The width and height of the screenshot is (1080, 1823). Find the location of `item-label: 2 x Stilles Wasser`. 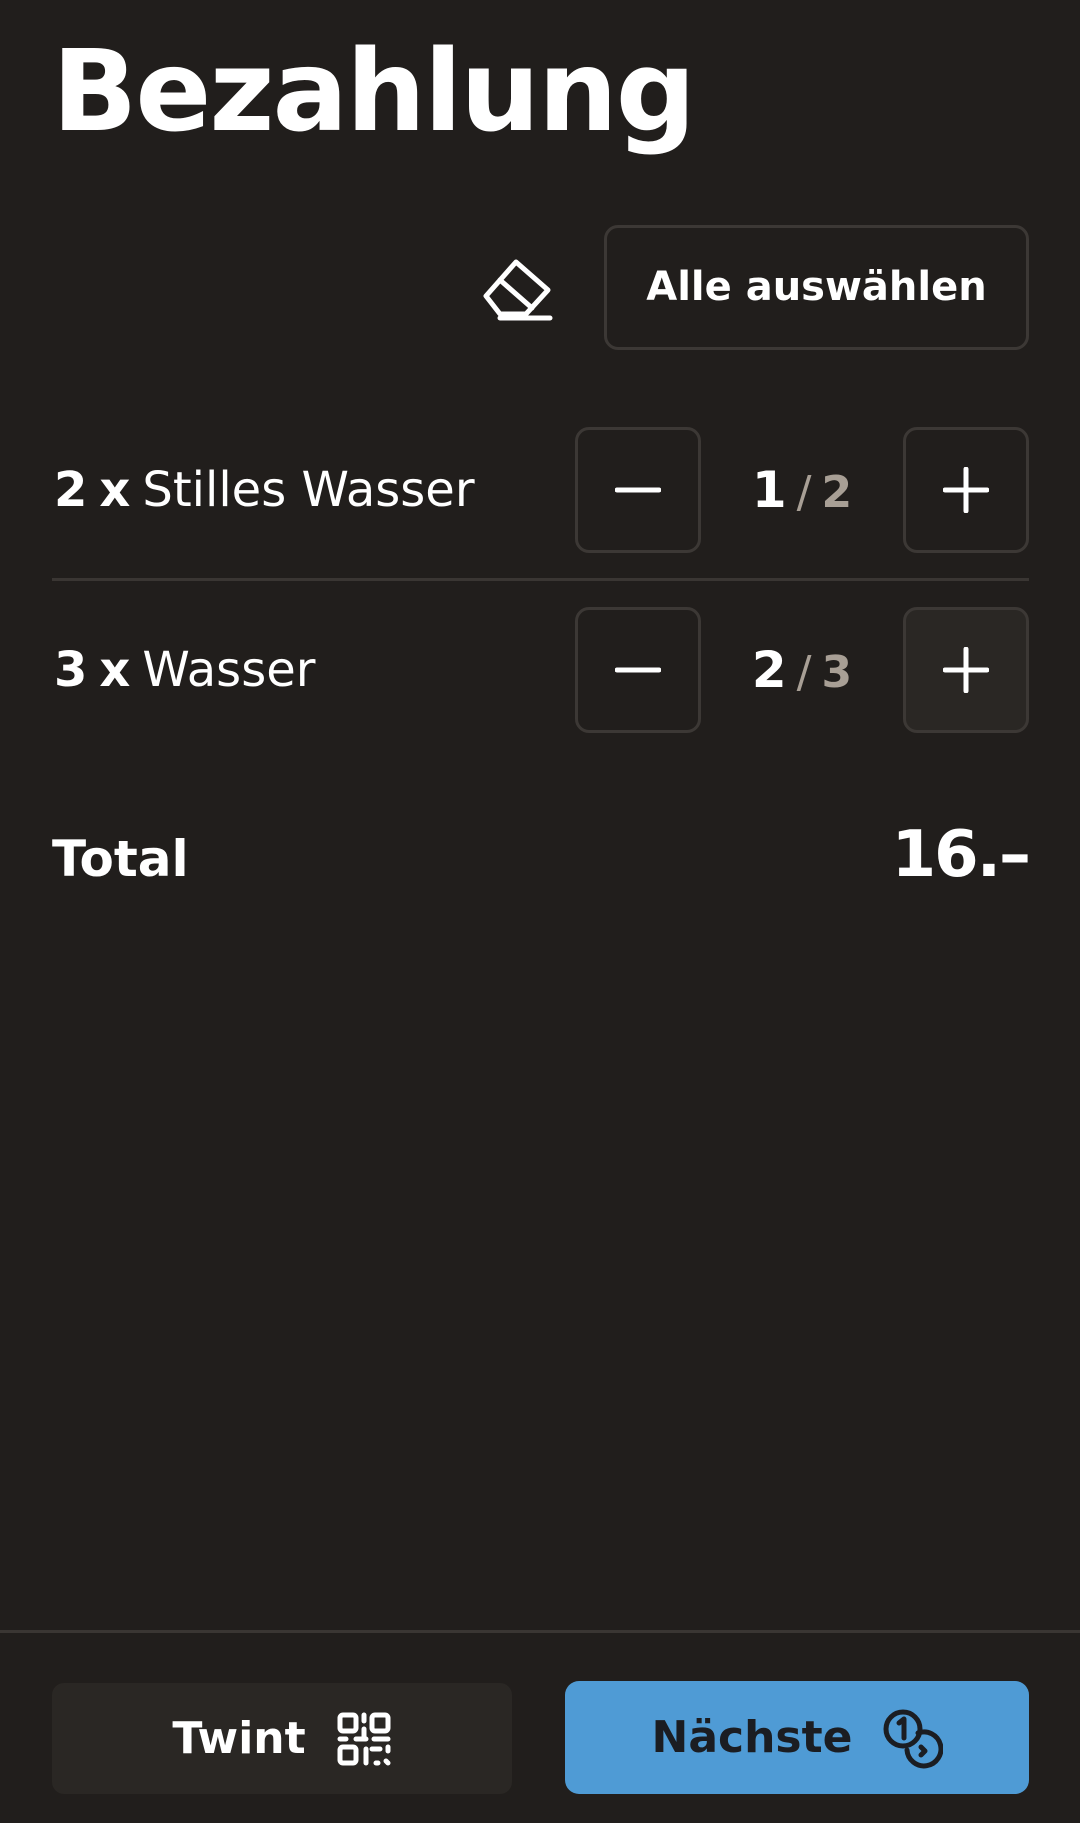

item-label: 2 x Stilles Wasser is located at coordinates (264, 490).